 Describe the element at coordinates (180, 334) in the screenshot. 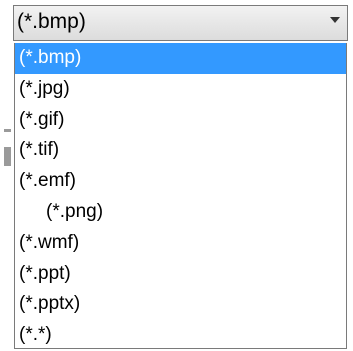

I see `list-item-all-files: (*.*)` at that location.